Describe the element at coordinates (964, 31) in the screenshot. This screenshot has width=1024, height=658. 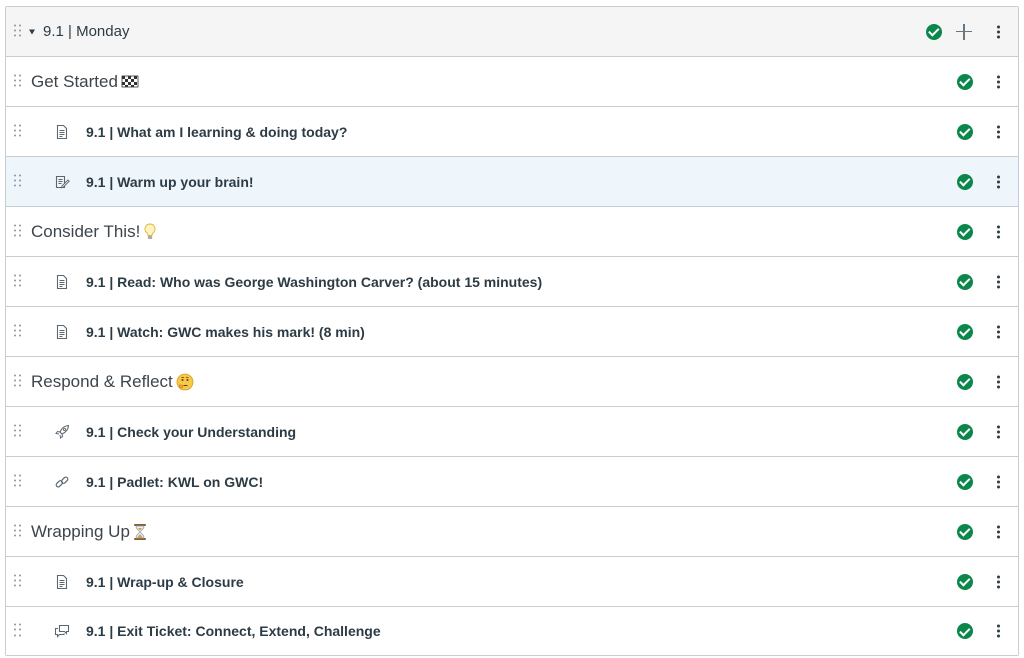
I see `add-item-icon` at that location.